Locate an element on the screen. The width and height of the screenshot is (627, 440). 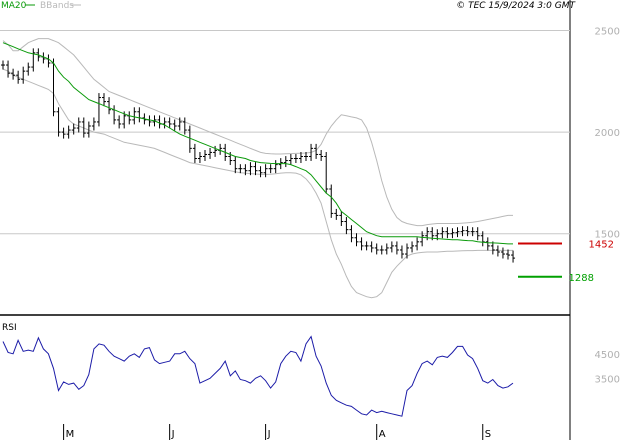
rsi-axis-labels: 4500 3500 is located at coordinates (607, 368).